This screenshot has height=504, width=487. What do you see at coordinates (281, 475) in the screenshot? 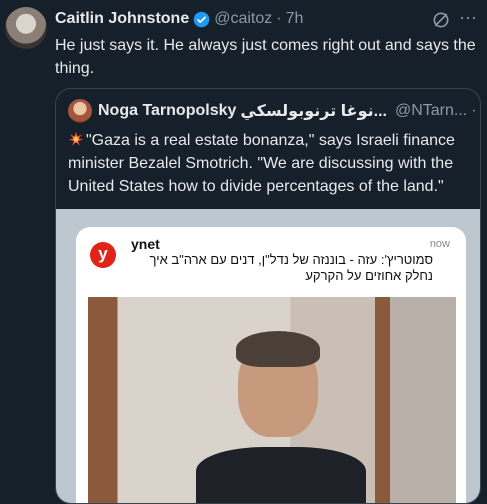
I see `person-body` at bounding box center [281, 475].